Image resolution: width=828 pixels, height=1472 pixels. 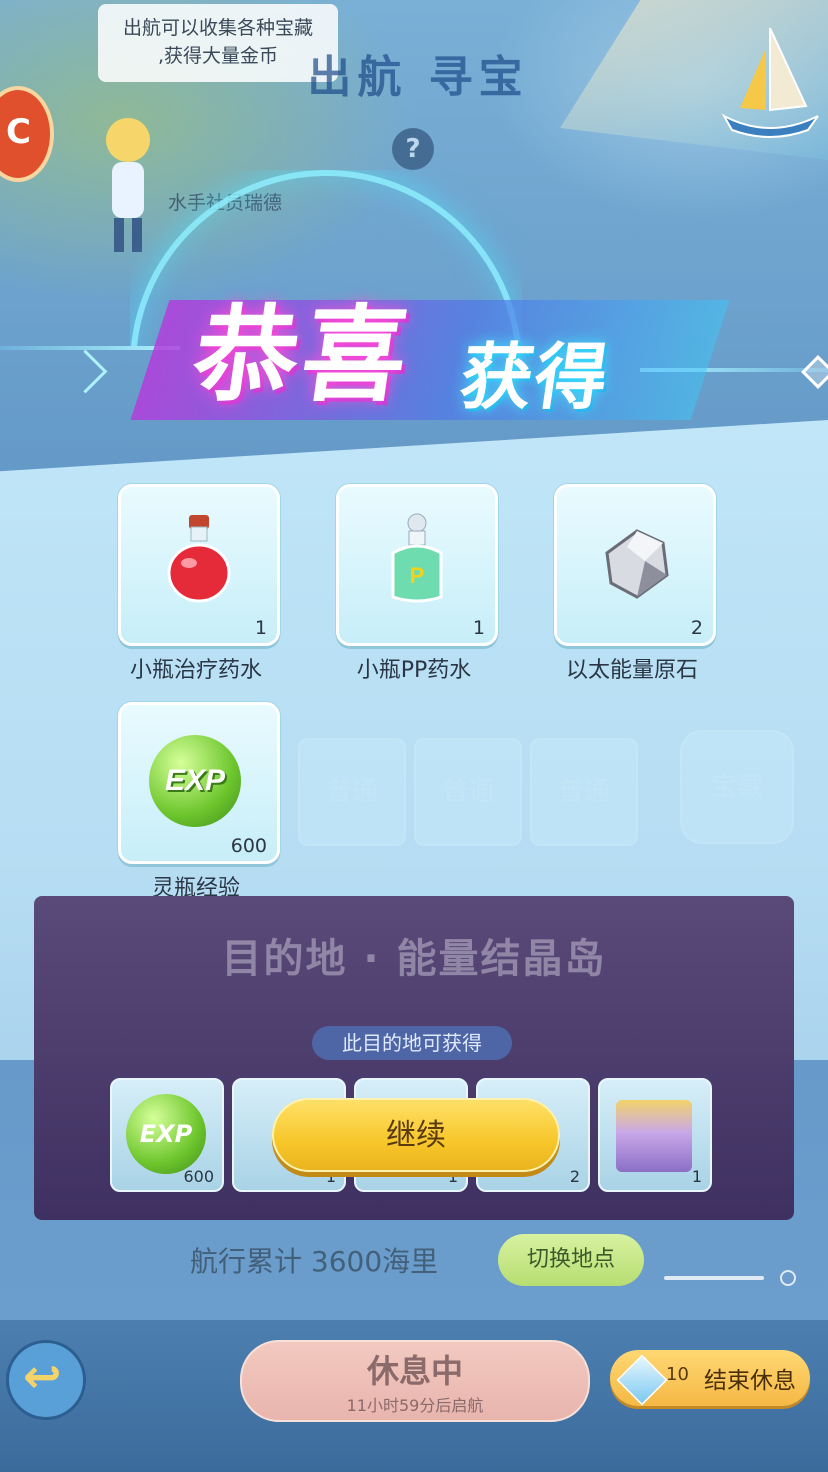 What do you see at coordinates (571, 1260) in the screenshot?
I see `switch-location-button: 切换地点` at bounding box center [571, 1260].